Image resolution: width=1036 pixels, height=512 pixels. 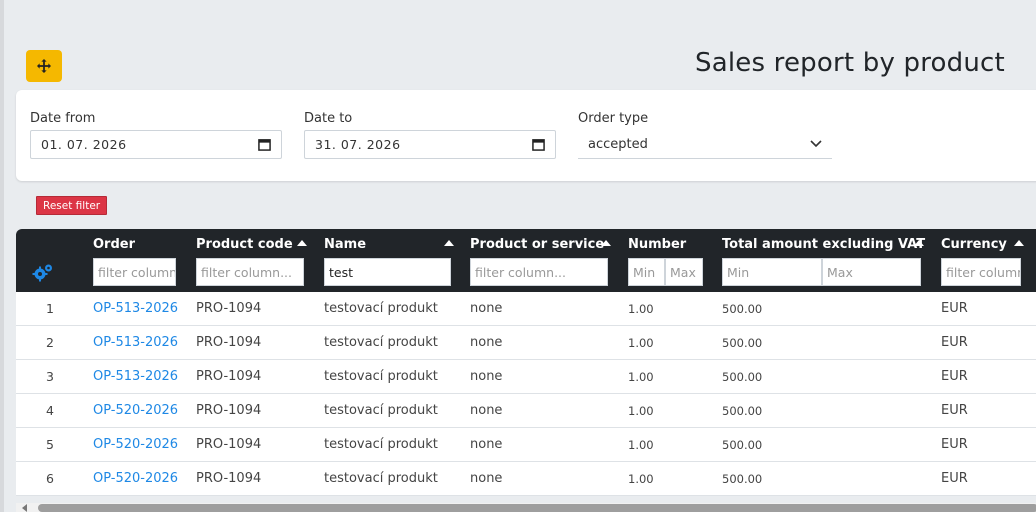 I want to click on row-index: 6, so click(x=50, y=478).